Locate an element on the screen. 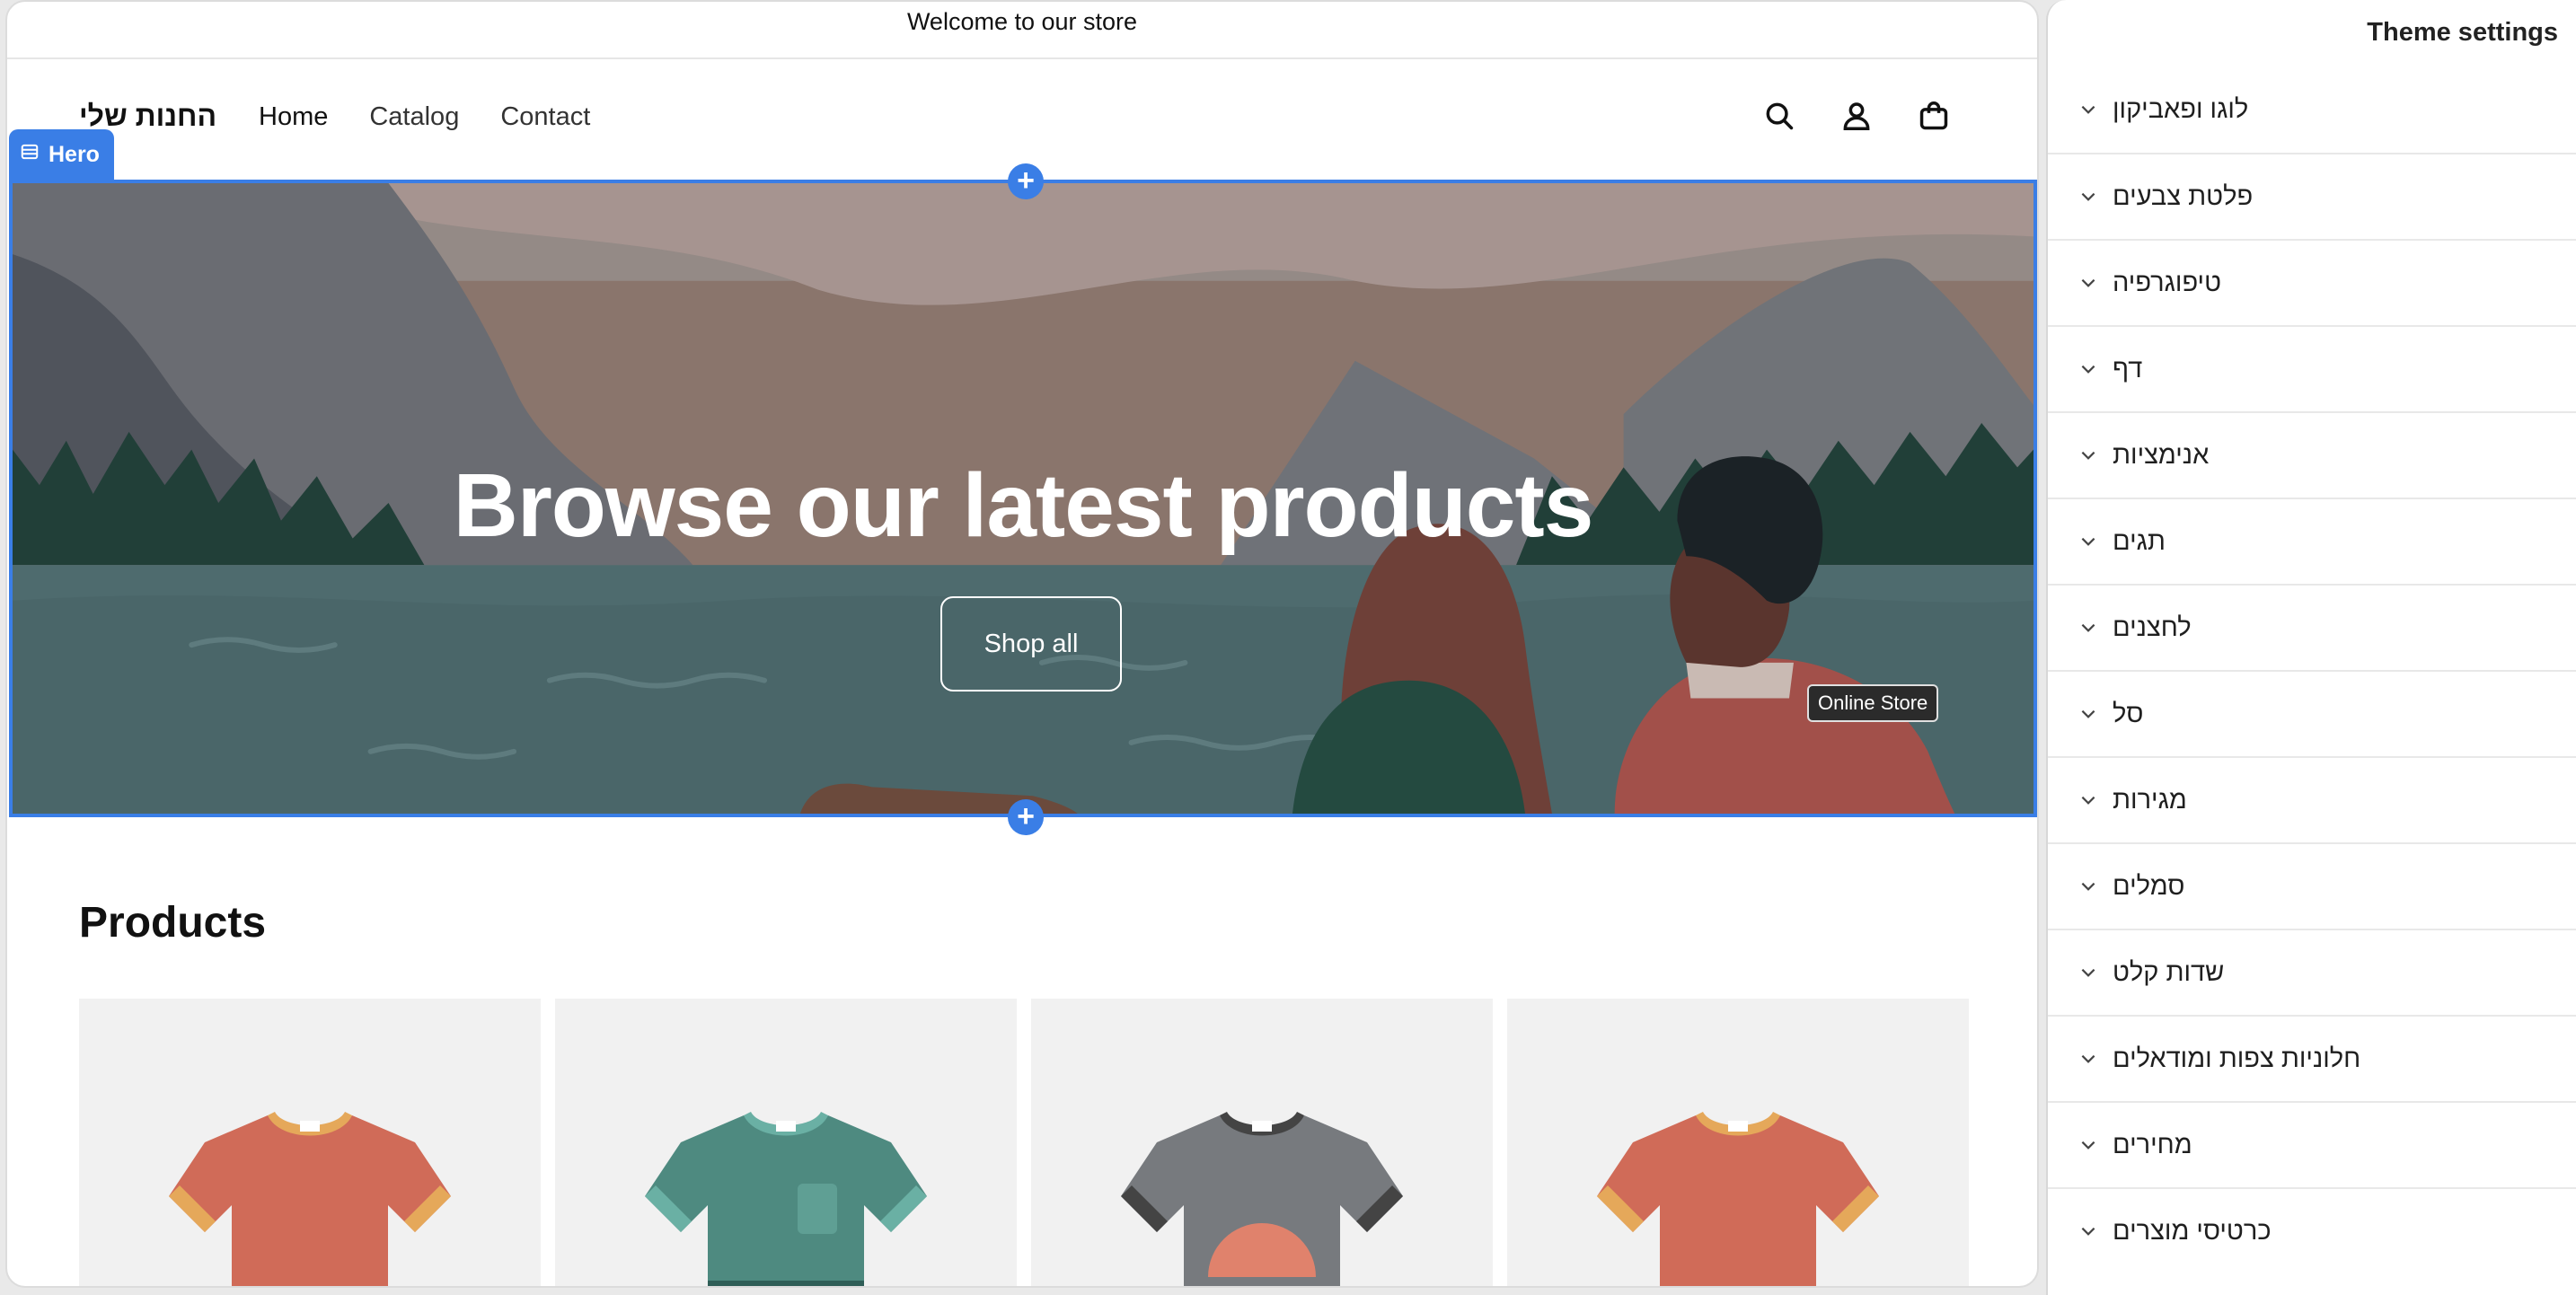 The height and width of the screenshot is (1295, 2576). settings-item-label: סמלים is located at coordinates (2149, 886).